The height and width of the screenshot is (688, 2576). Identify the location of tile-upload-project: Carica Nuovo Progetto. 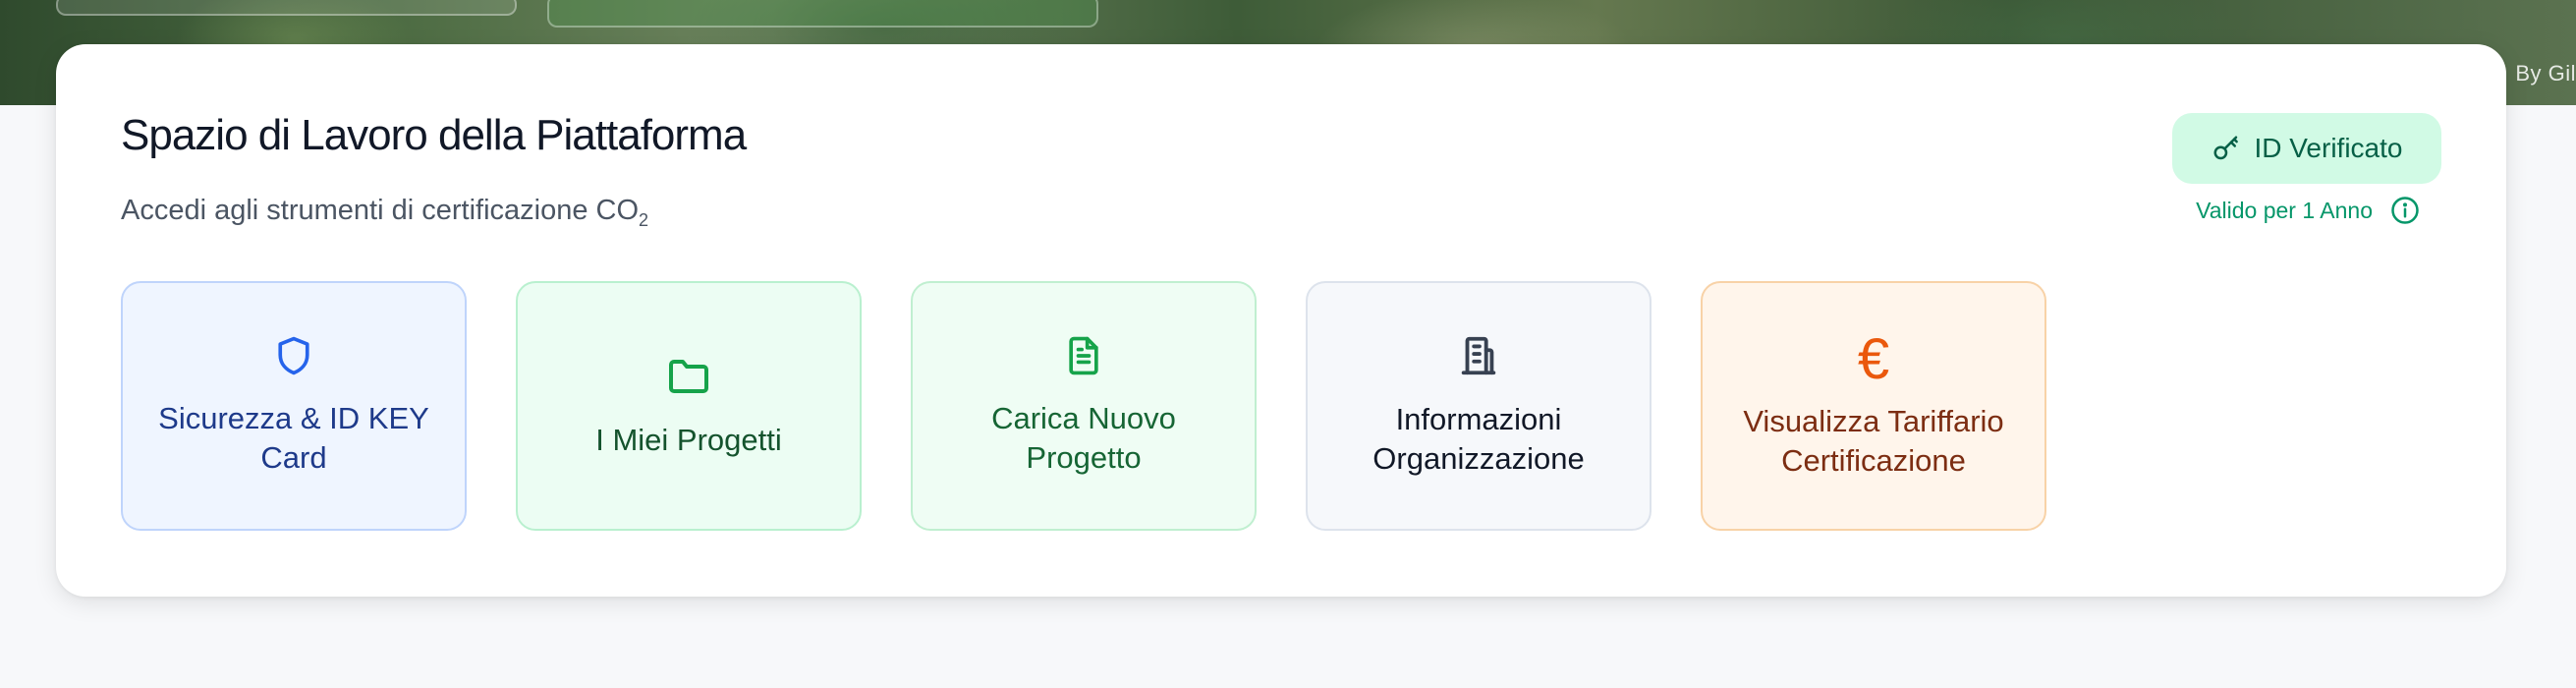
(1084, 406).